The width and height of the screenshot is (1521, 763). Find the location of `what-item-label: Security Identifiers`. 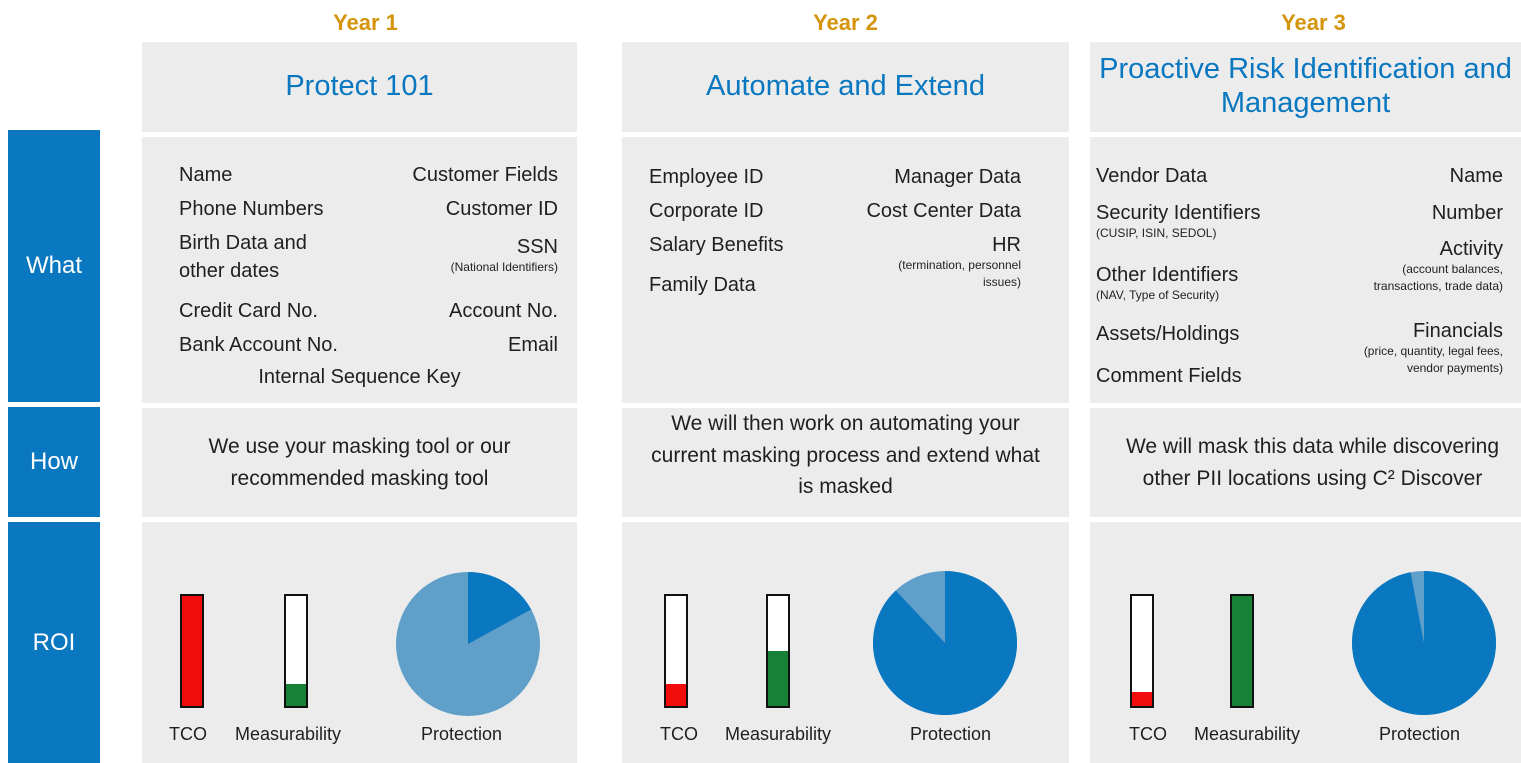

what-item-label: Security Identifiers is located at coordinates (1178, 213).